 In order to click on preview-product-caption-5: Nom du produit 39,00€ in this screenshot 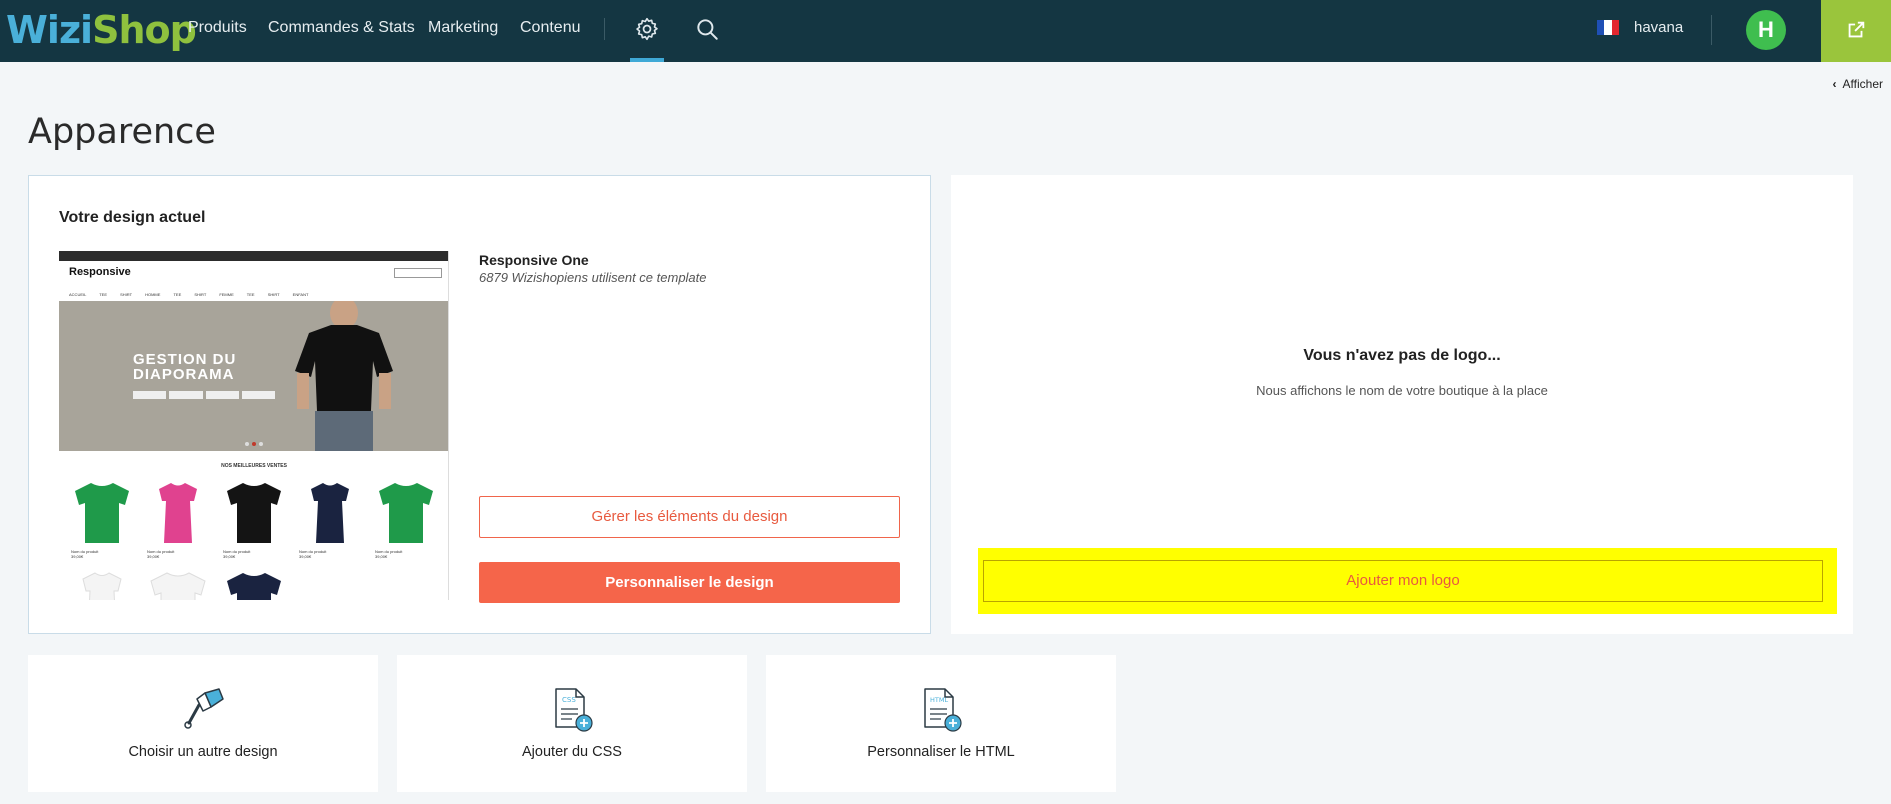, I will do `click(389, 554)`.